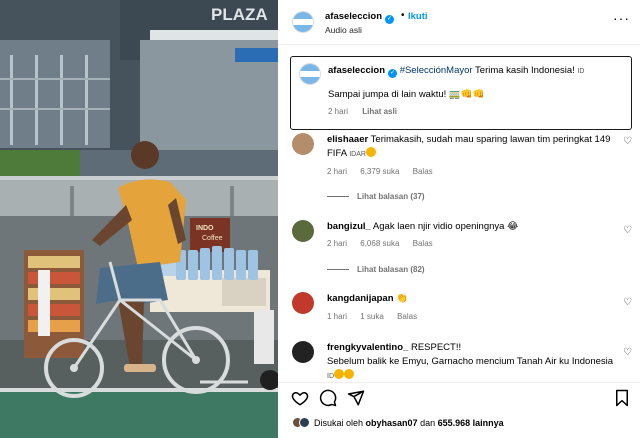 The width and height of the screenshot is (640, 438). What do you see at coordinates (337, 316) in the screenshot?
I see `comment-time: 1 hari` at bounding box center [337, 316].